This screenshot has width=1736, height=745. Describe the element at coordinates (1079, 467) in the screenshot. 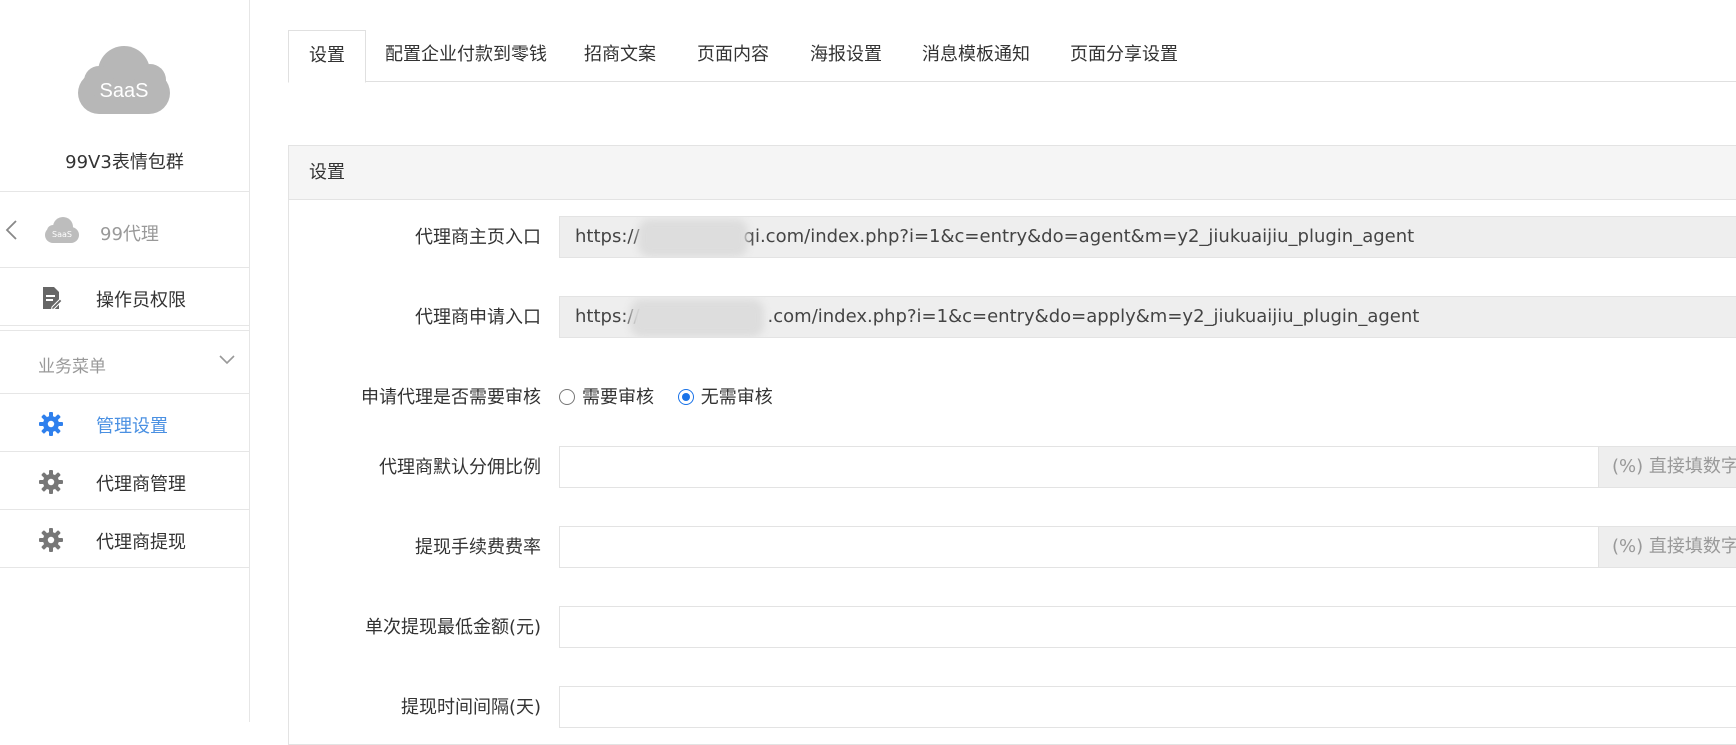

I see `commission-rate-input` at that location.